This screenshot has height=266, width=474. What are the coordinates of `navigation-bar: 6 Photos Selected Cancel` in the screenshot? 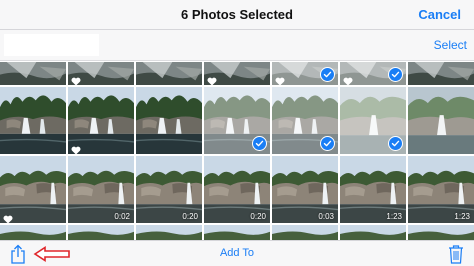 It's located at (237, 15).